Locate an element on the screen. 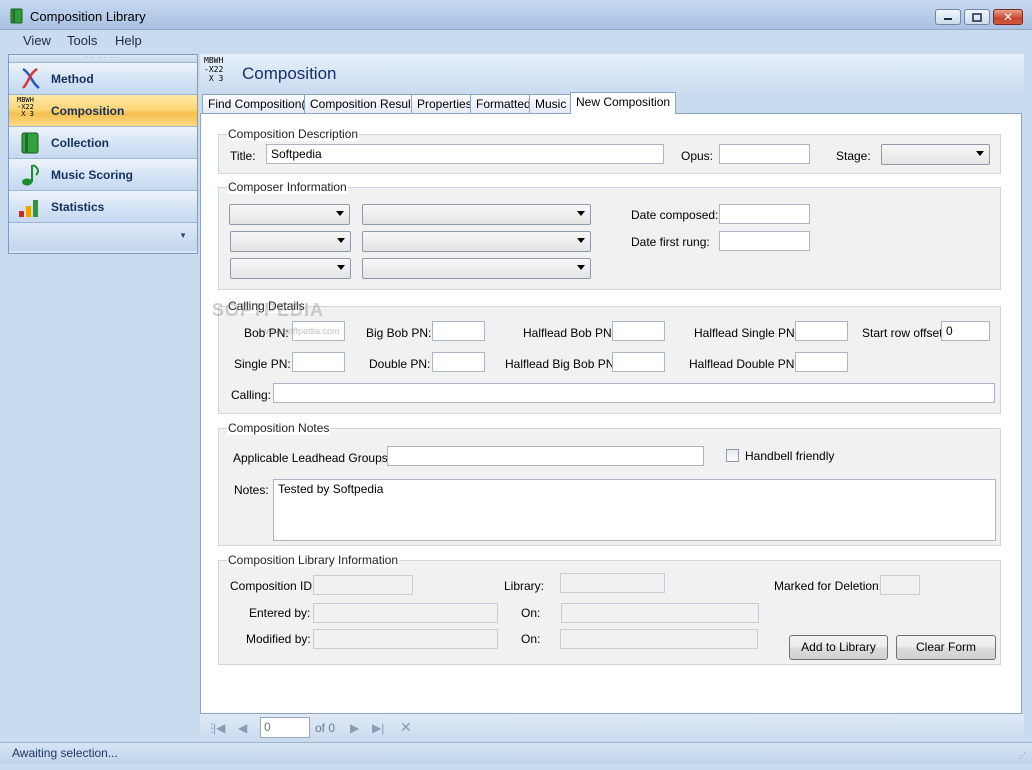  nav-item-music-scoring: Music Scoring is located at coordinates (103, 175).